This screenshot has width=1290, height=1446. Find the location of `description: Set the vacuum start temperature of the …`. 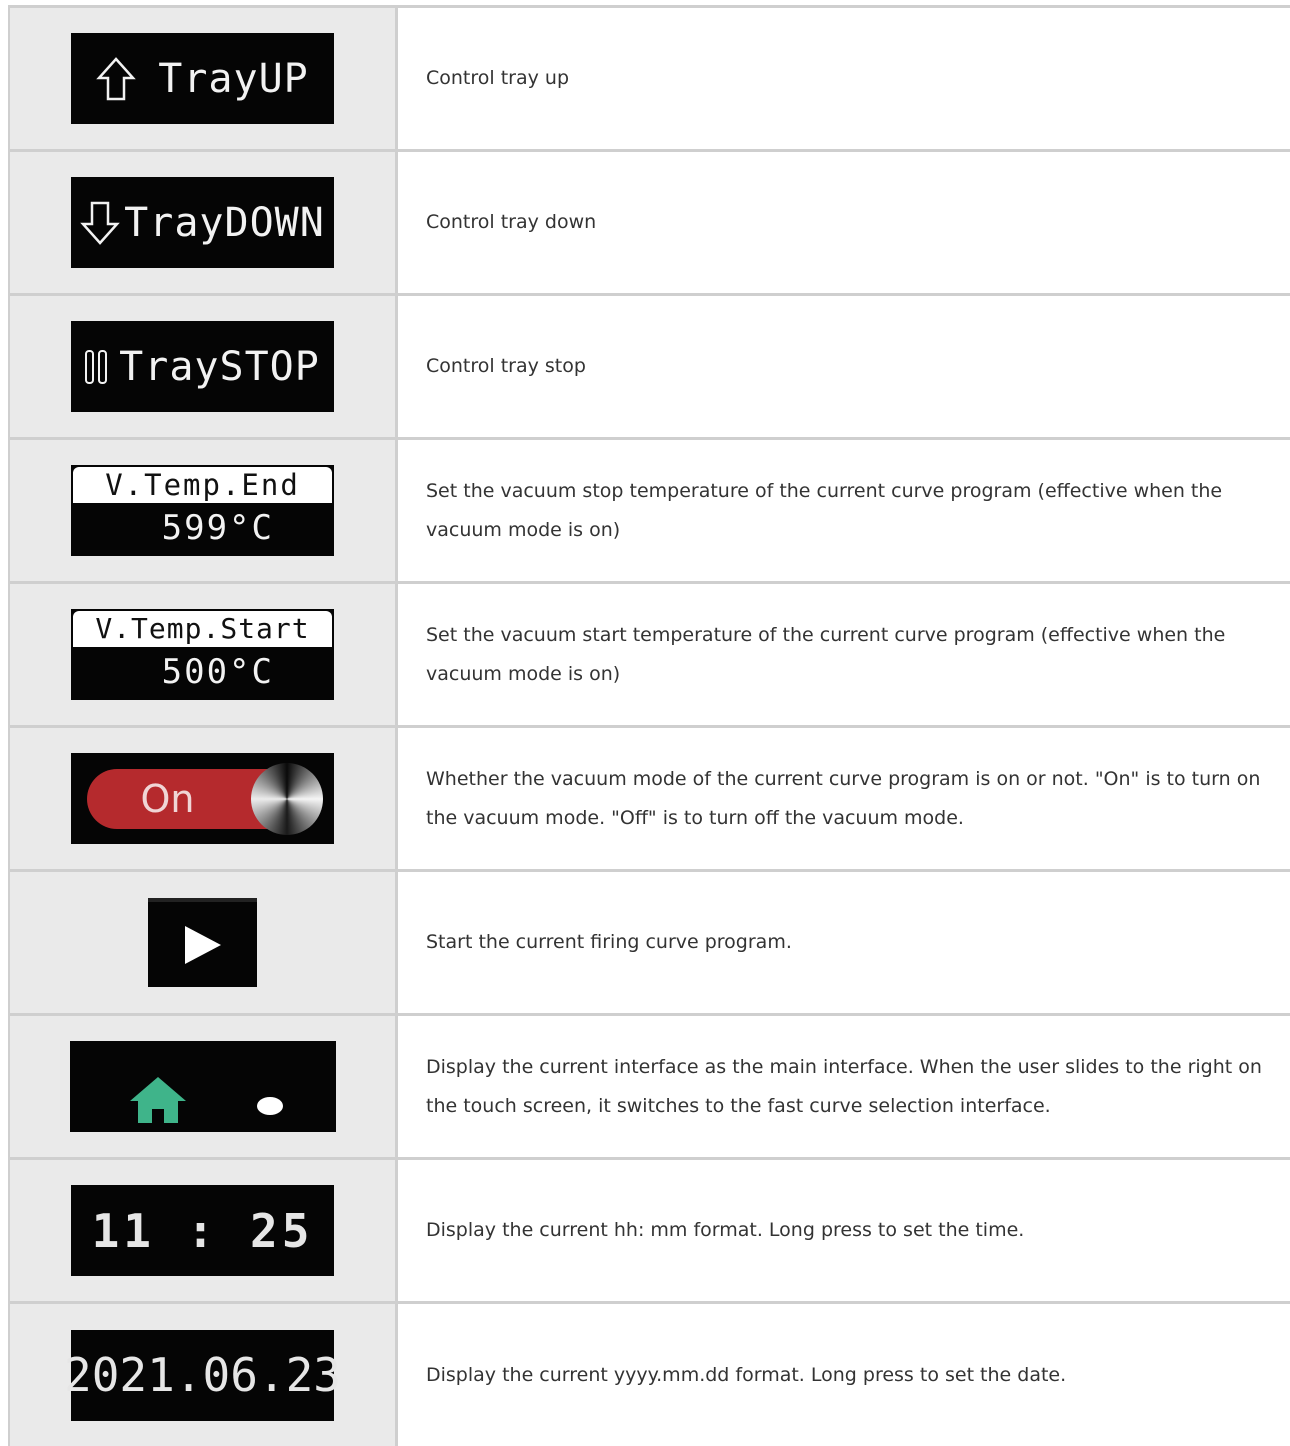

description: Set the vacuum start temperature of the … is located at coordinates (826, 654).